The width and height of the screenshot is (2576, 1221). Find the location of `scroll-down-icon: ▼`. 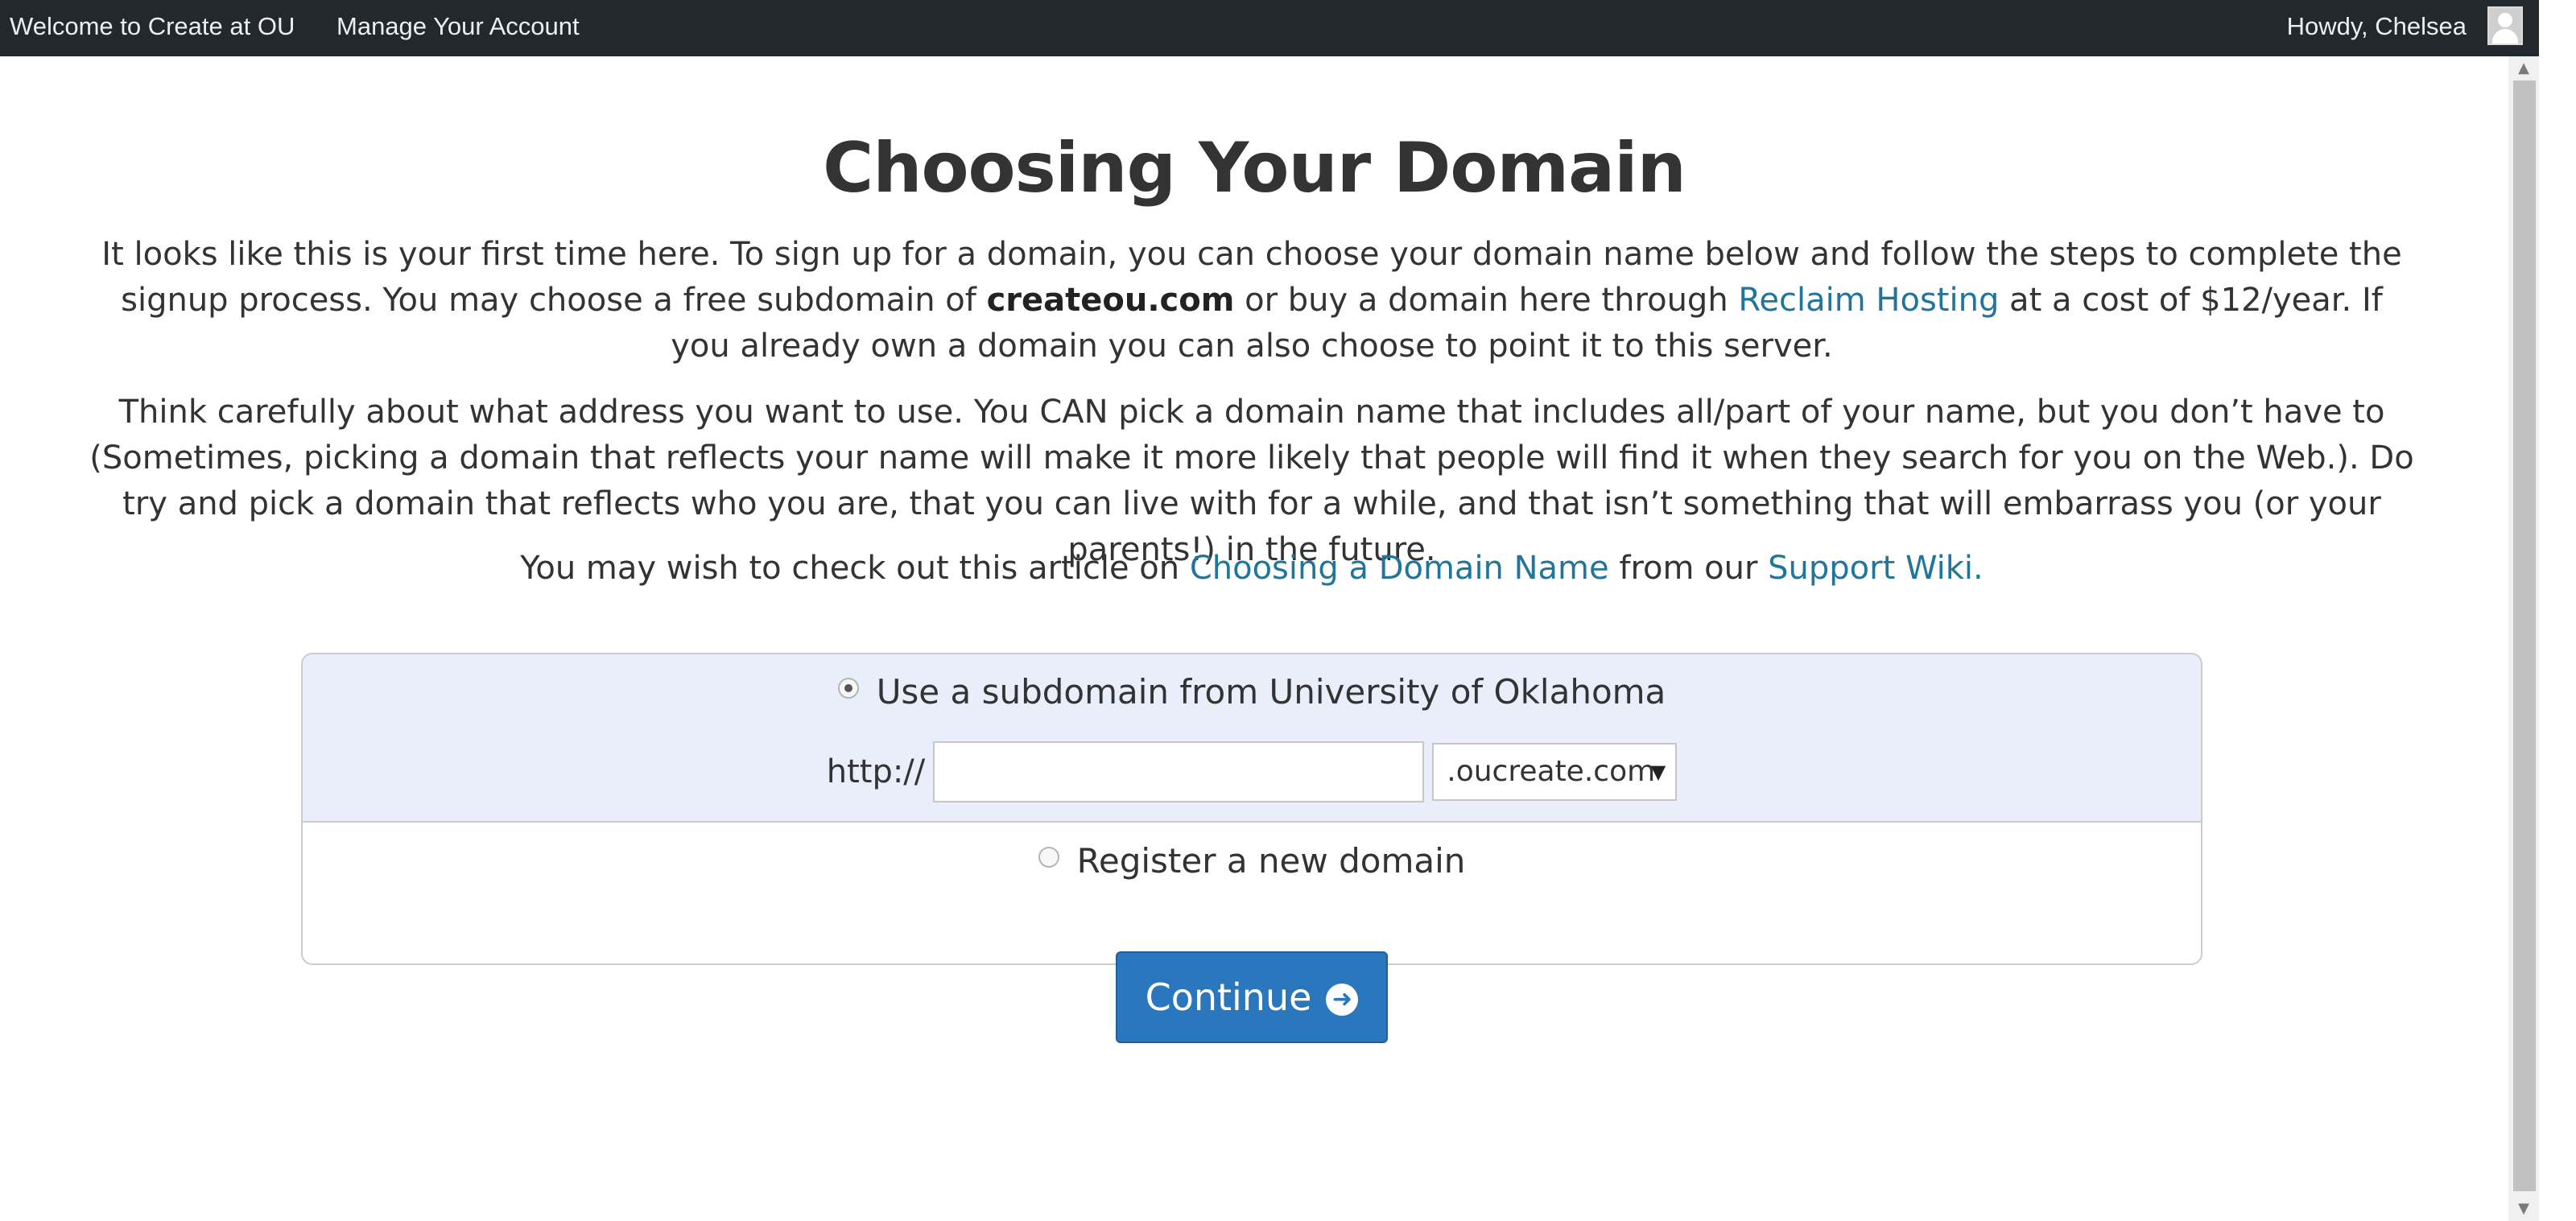

scroll-down-icon: ▼ is located at coordinates (2523, 1209).